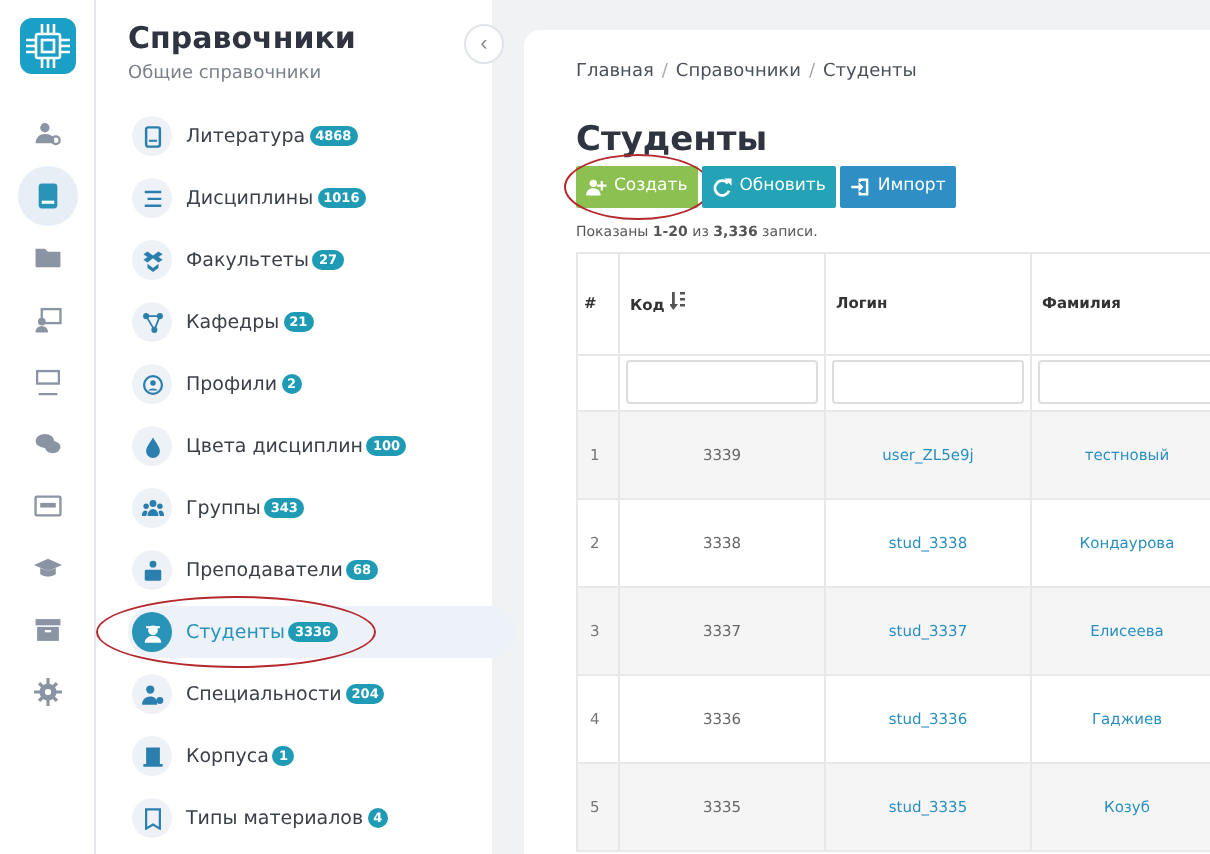 The image size is (1210, 854). What do you see at coordinates (227, 756) in the screenshot?
I see `sidebar-item-label: Корпуса` at bounding box center [227, 756].